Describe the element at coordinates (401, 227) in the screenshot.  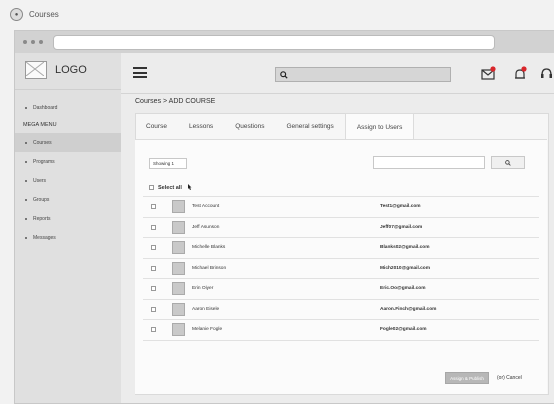
I see `user-email: Jeff07@gmail.com` at that location.